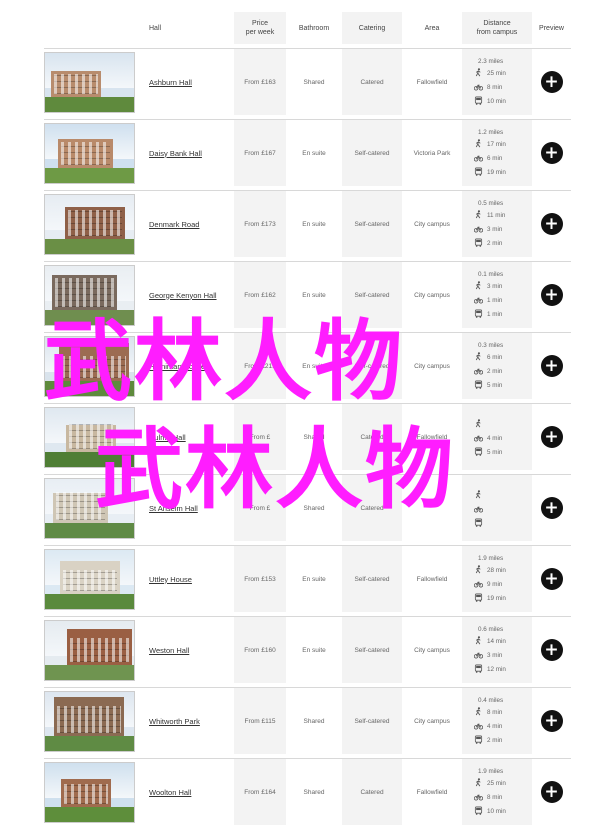 Image resolution: width=600 pixels, height=825 pixels. I want to click on walk-time: 28 min, so click(496, 570).